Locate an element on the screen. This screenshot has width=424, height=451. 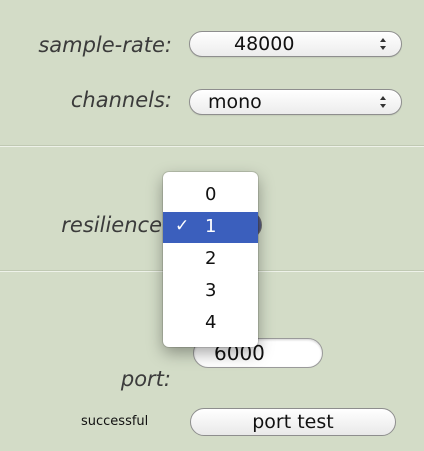
resilience-label: resilience is located at coordinates (111, 225).